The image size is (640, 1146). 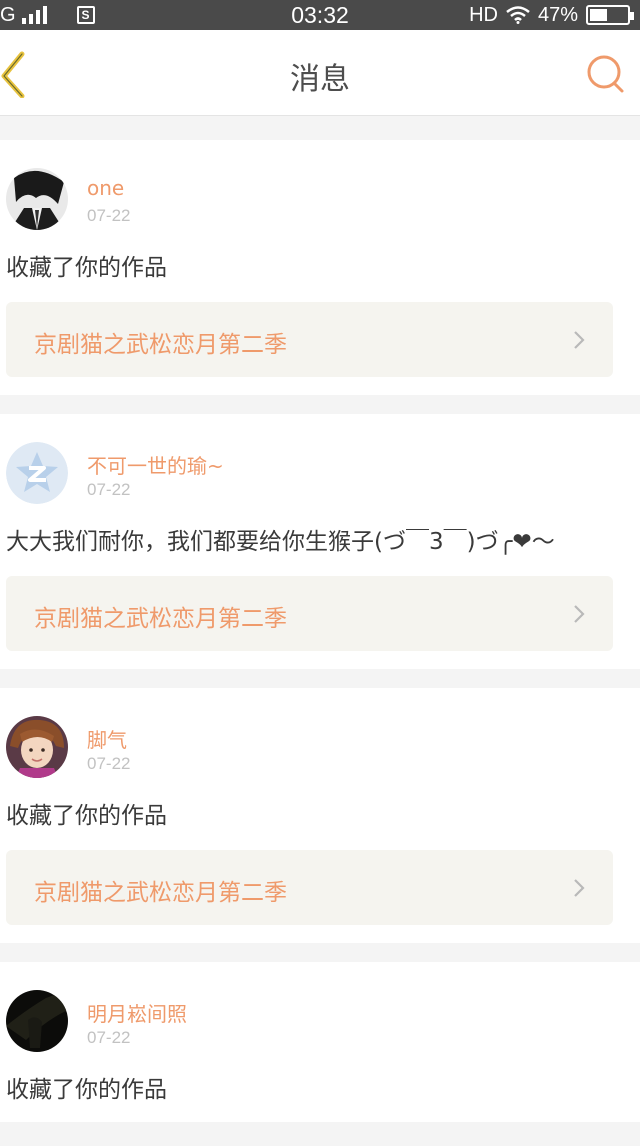 I want to click on battery-fill, so click(x=598, y=15).